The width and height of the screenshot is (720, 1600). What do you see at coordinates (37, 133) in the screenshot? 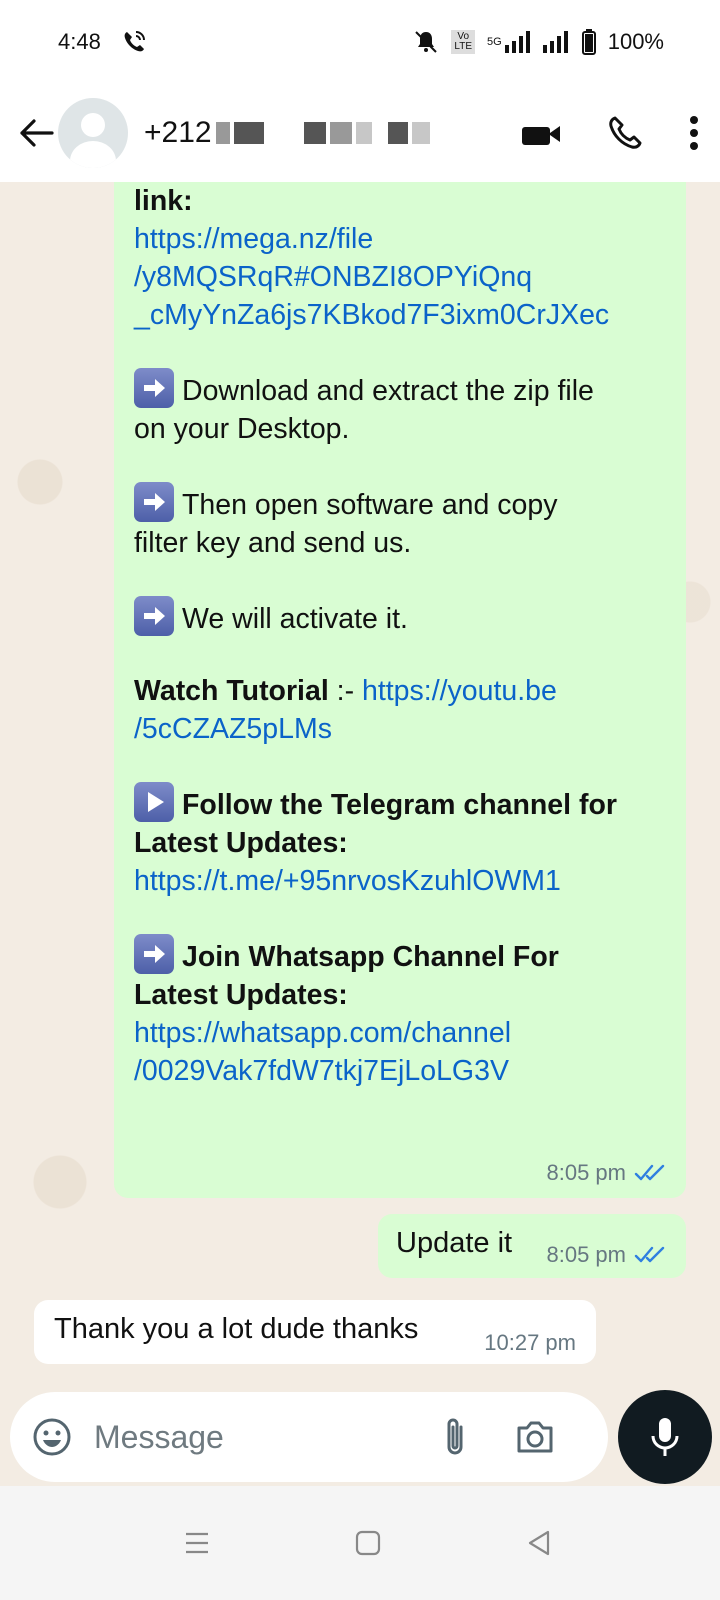
I see `back-arrow-icon` at bounding box center [37, 133].